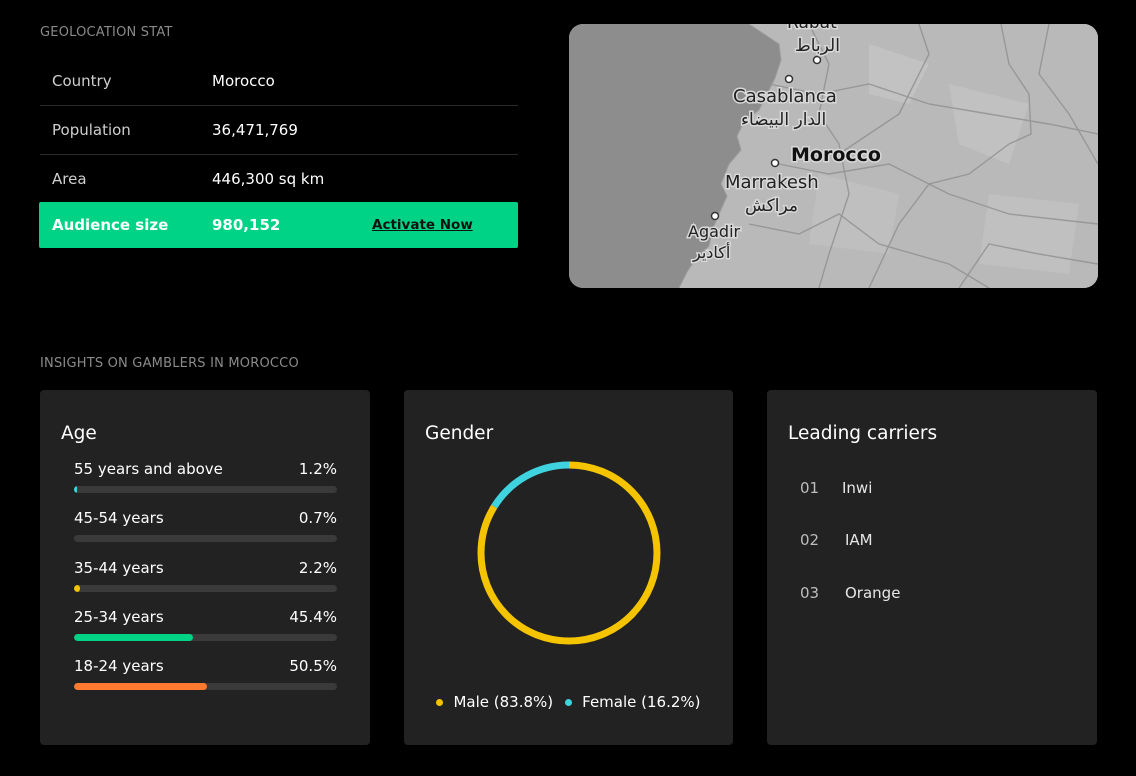 This screenshot has height=776, width=1136. What do you see at coordinates (785, 96) in the screenshot?
I see `map-label-casablanca: Casablanca` at bounding box center [785, 96].